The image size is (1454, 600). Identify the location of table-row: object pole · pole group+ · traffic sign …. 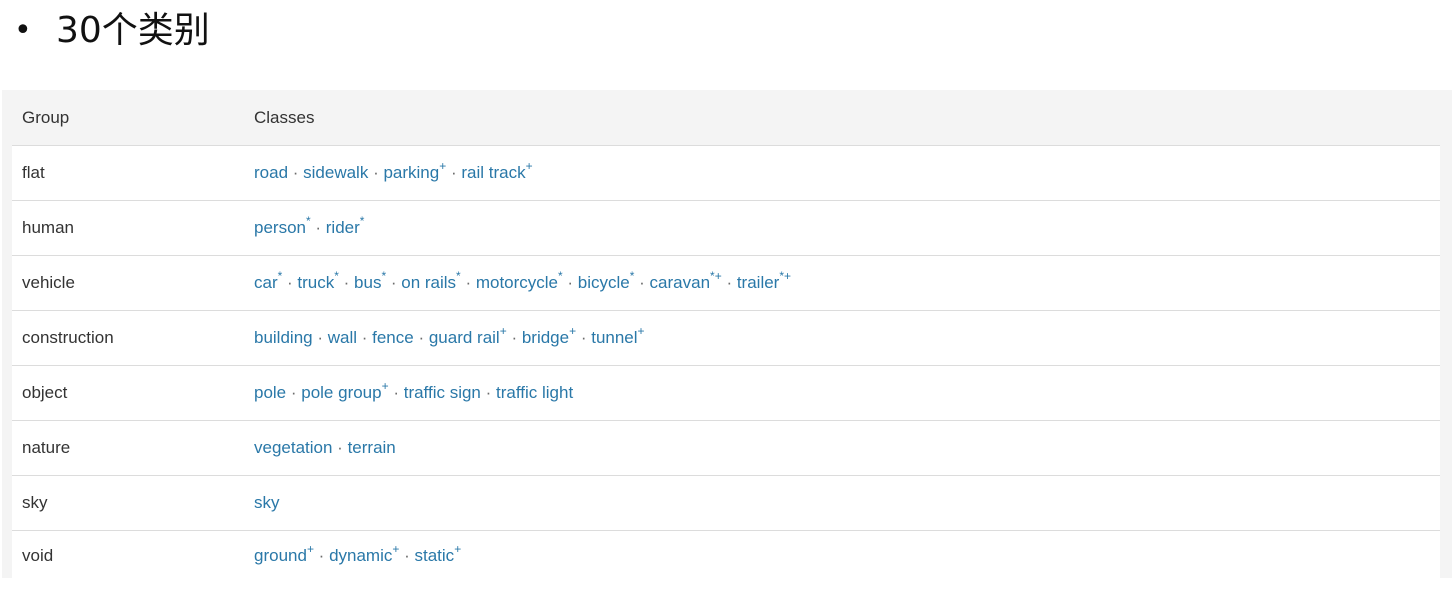
(726, 393).